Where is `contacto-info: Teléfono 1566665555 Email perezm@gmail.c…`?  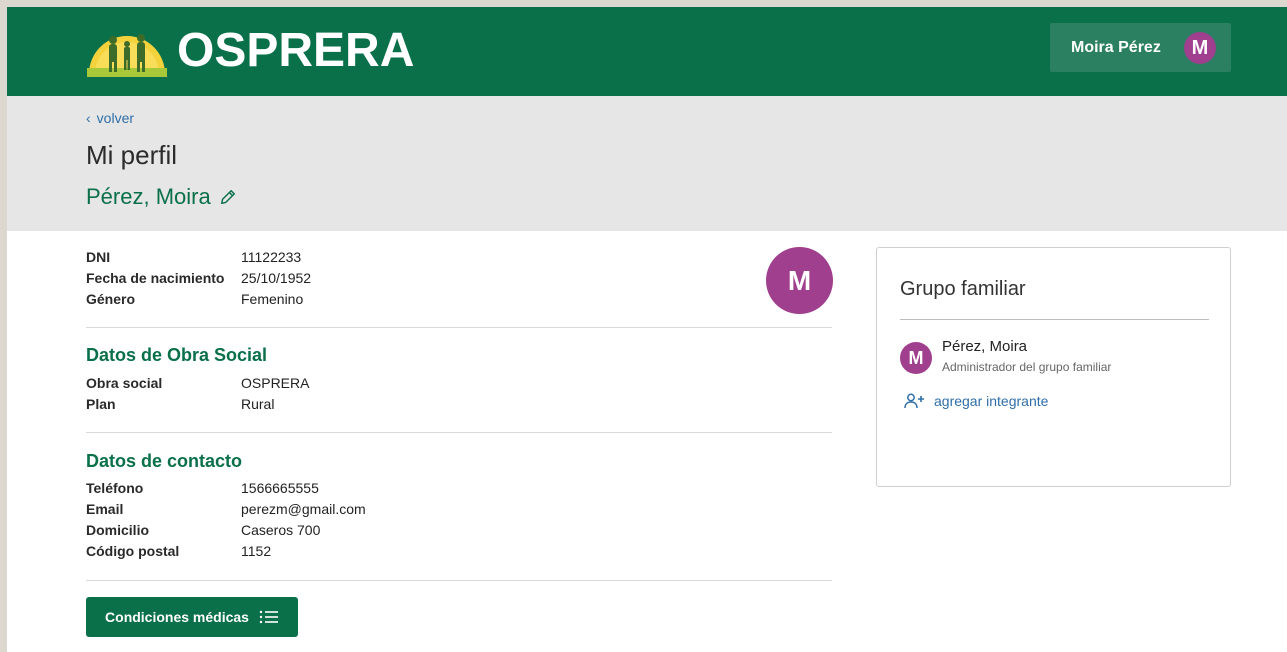 contacto-info: Teléfono 1566665555 Email perezm@gmail.c… is located at coordinates (363, 519).